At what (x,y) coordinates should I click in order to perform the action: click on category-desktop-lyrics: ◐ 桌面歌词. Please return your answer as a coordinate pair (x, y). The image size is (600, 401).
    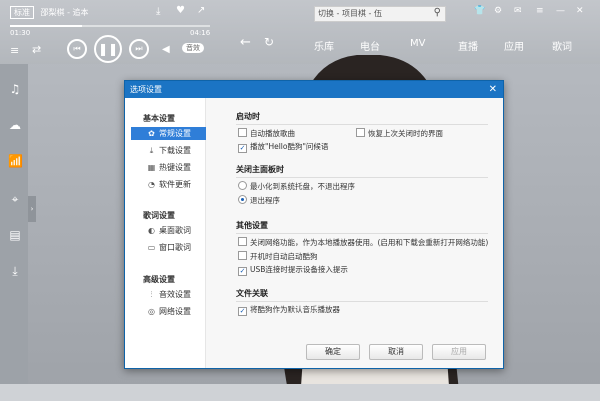
    Looking at the image, I should click on (169, 230).